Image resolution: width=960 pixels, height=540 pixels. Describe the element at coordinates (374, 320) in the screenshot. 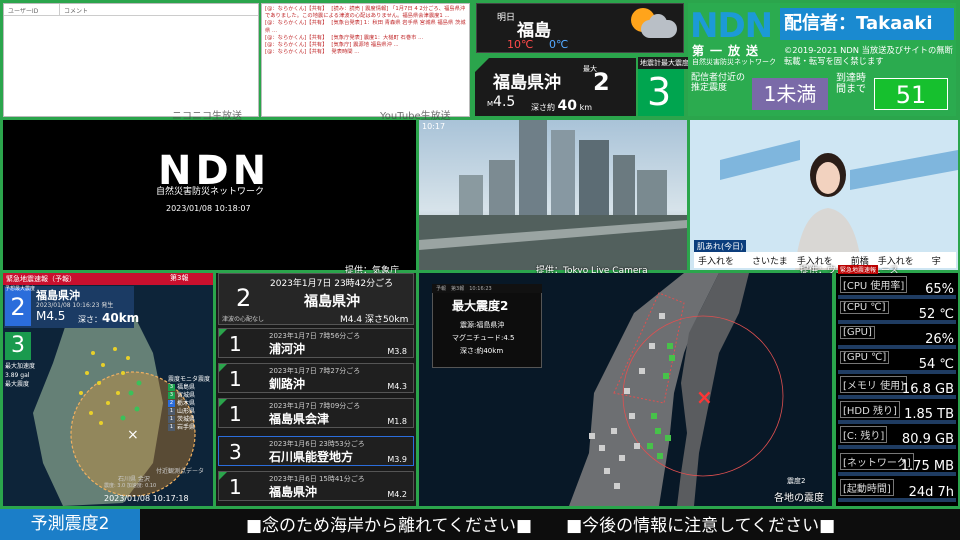

I see `latest-quake-mag: M4.4 深さ50km` at that location.